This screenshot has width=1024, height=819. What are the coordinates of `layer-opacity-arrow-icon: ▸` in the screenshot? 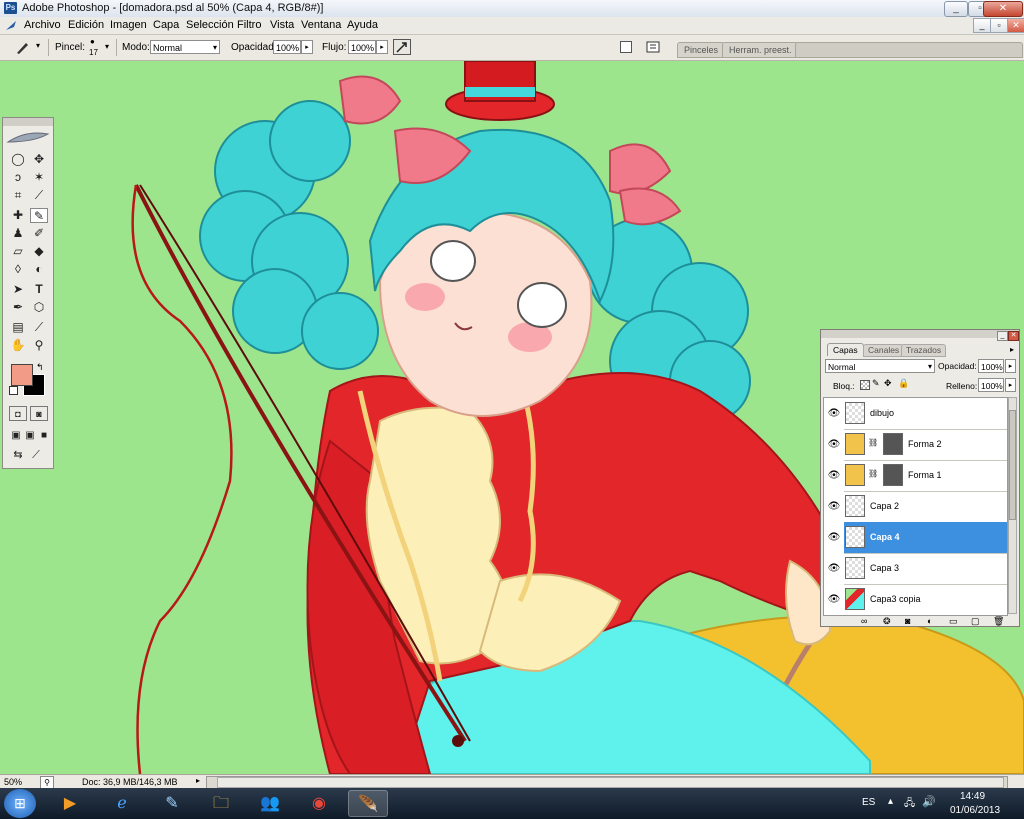 It's located at (1010, 366).